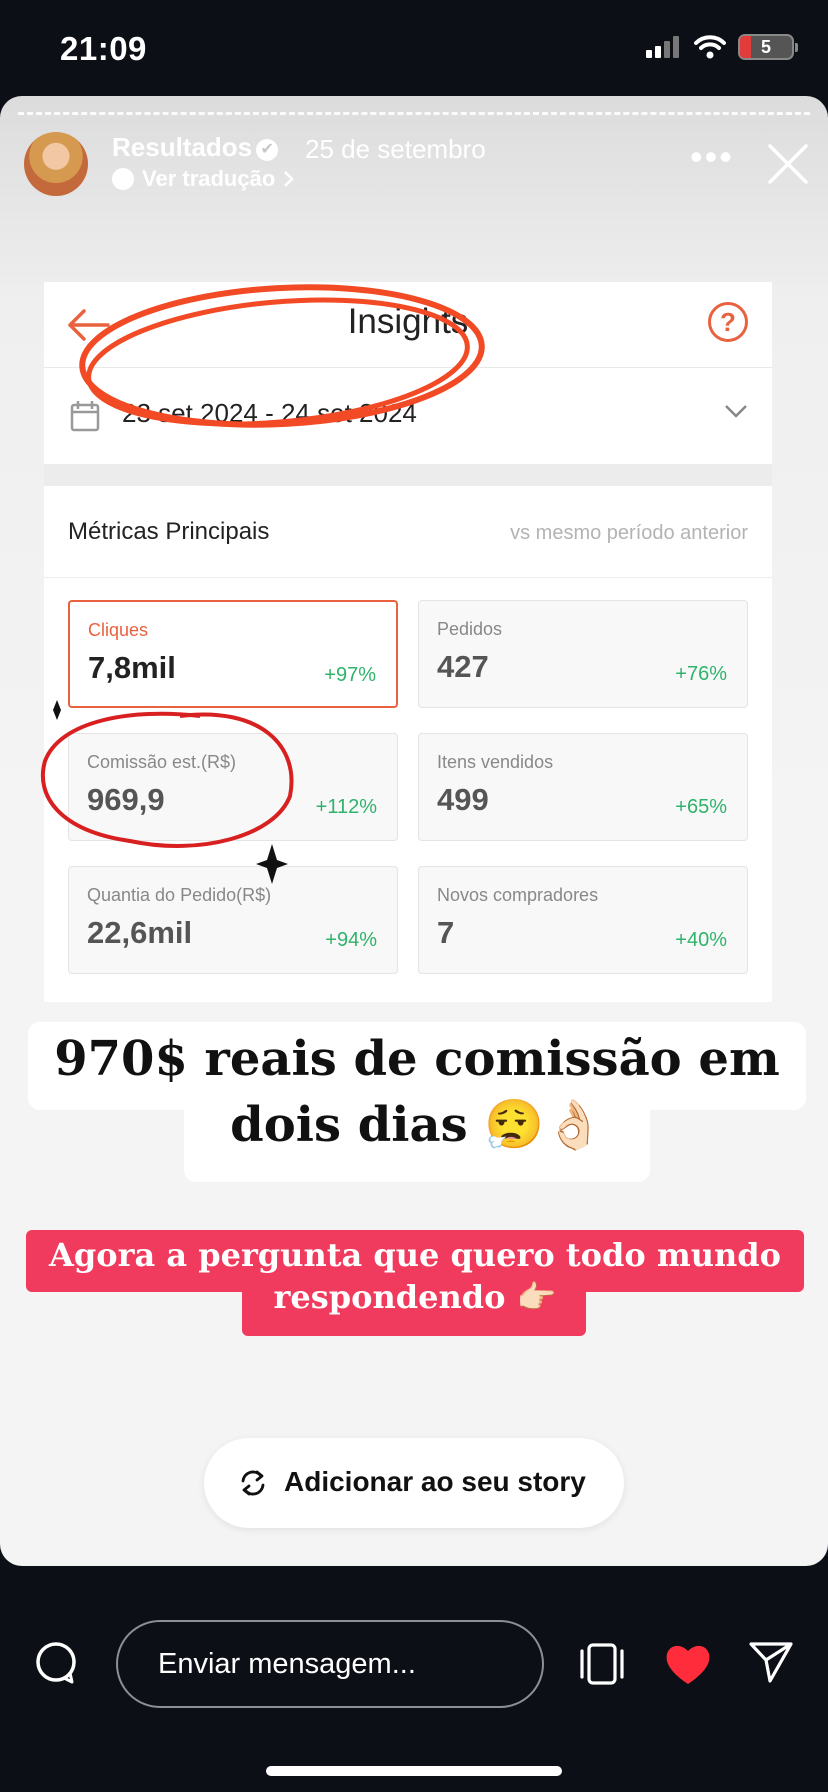 Image resolution: width=828 pixels, height=1792 pixels. I want to click on metric-change: +65%, so click(701, 807).